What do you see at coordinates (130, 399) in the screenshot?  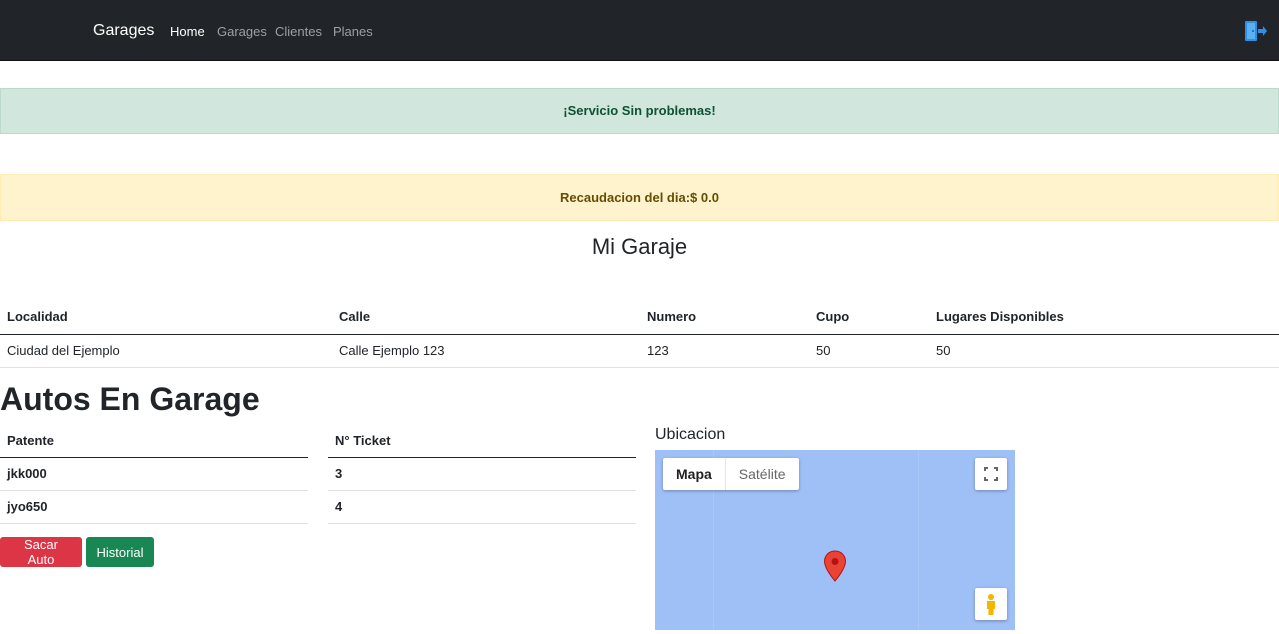 I see `autos-title: Autos En Garage` at bounding box center [130, 399].